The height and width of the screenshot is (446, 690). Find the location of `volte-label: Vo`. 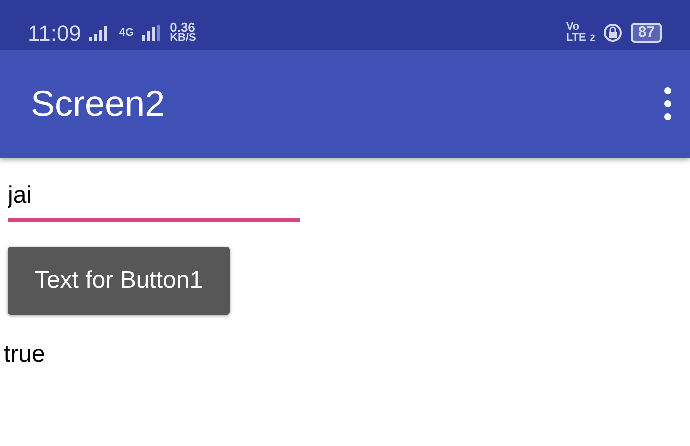

volte-label: Vo is located at coordinates (573, 27).